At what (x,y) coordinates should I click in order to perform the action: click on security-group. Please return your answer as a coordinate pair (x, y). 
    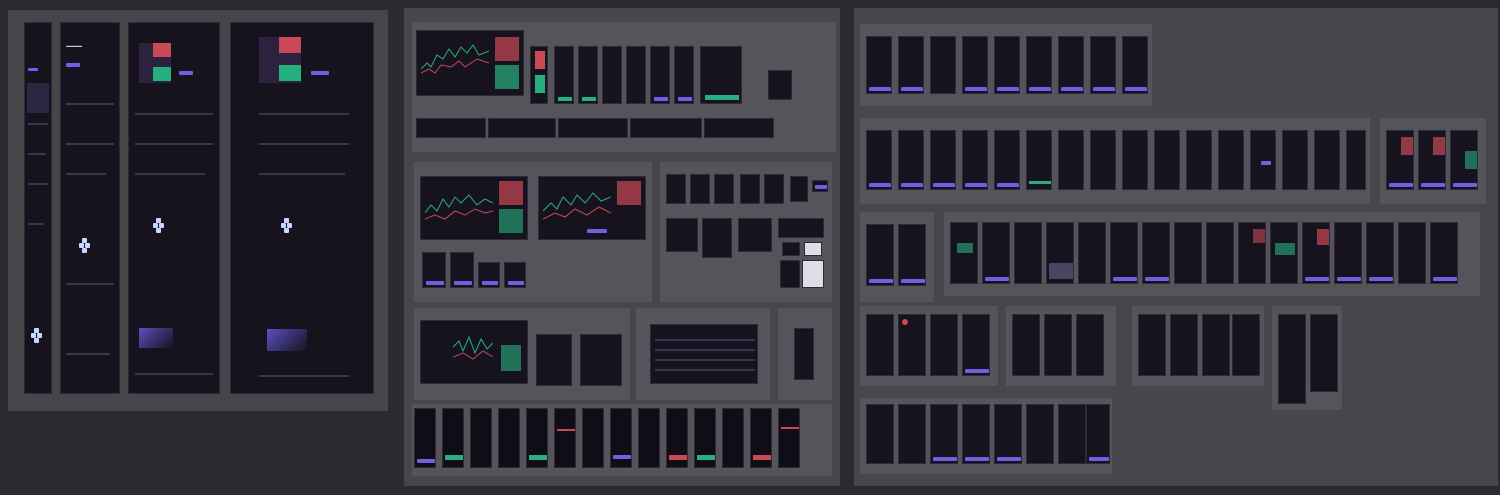
    Looking at the image, I should click on (1198, 346).